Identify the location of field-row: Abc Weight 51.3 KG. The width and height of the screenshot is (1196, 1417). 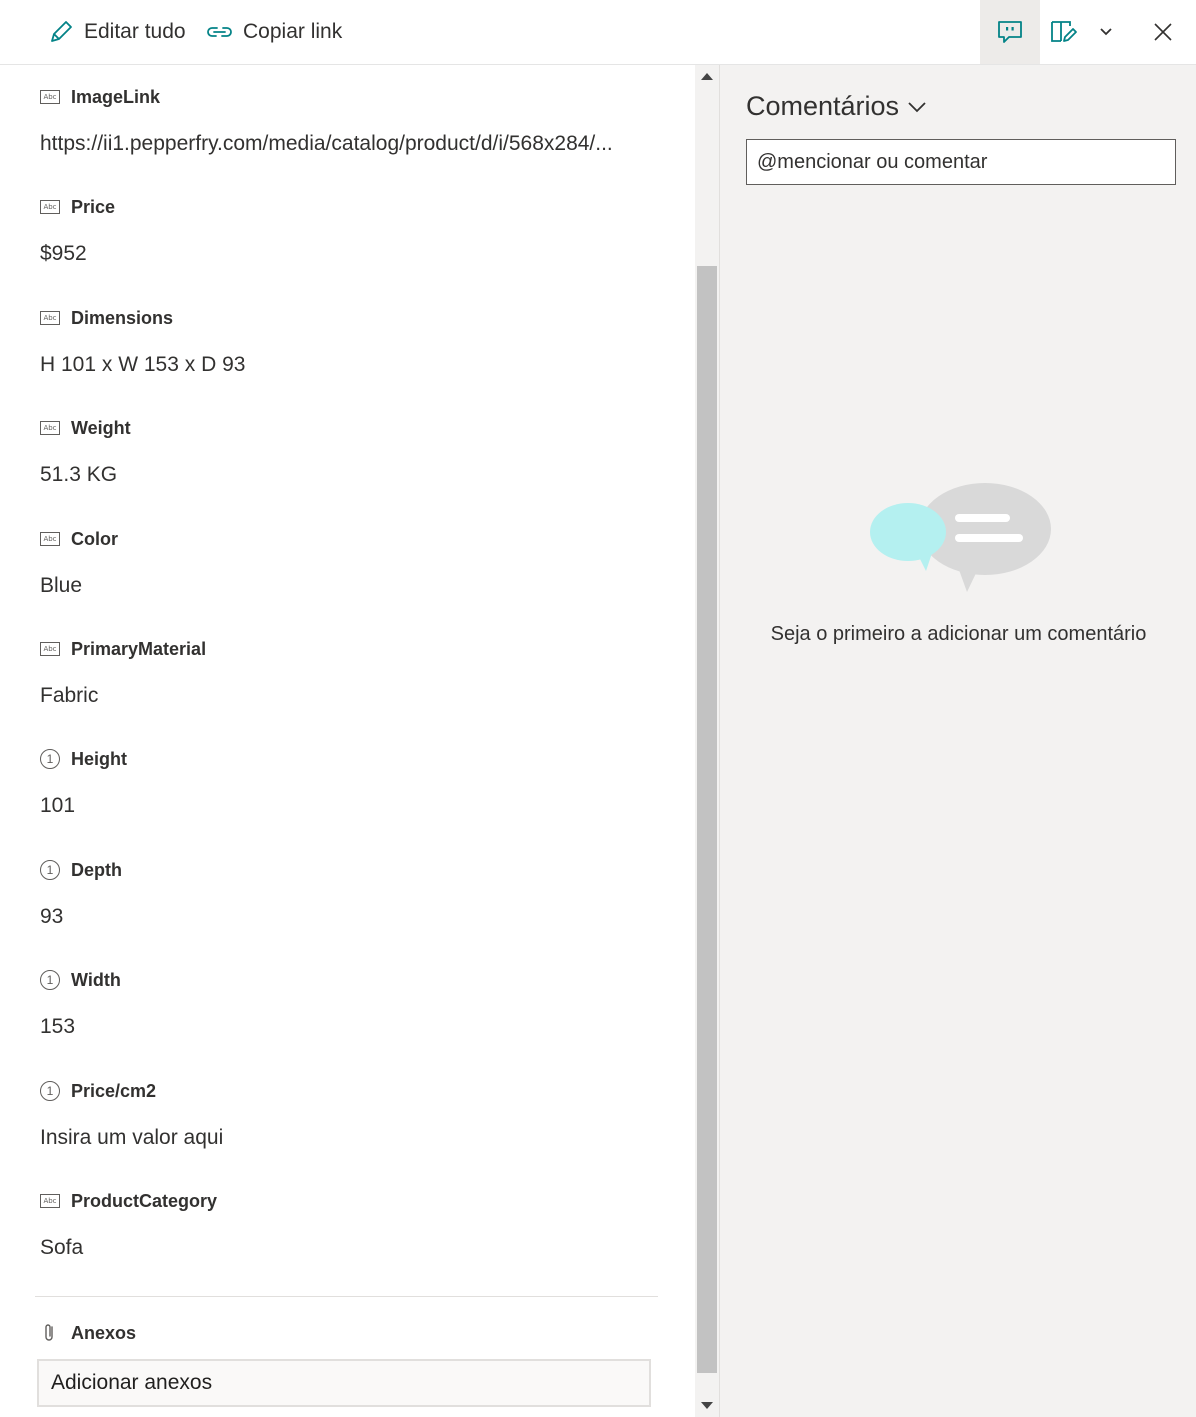
(350, 452).